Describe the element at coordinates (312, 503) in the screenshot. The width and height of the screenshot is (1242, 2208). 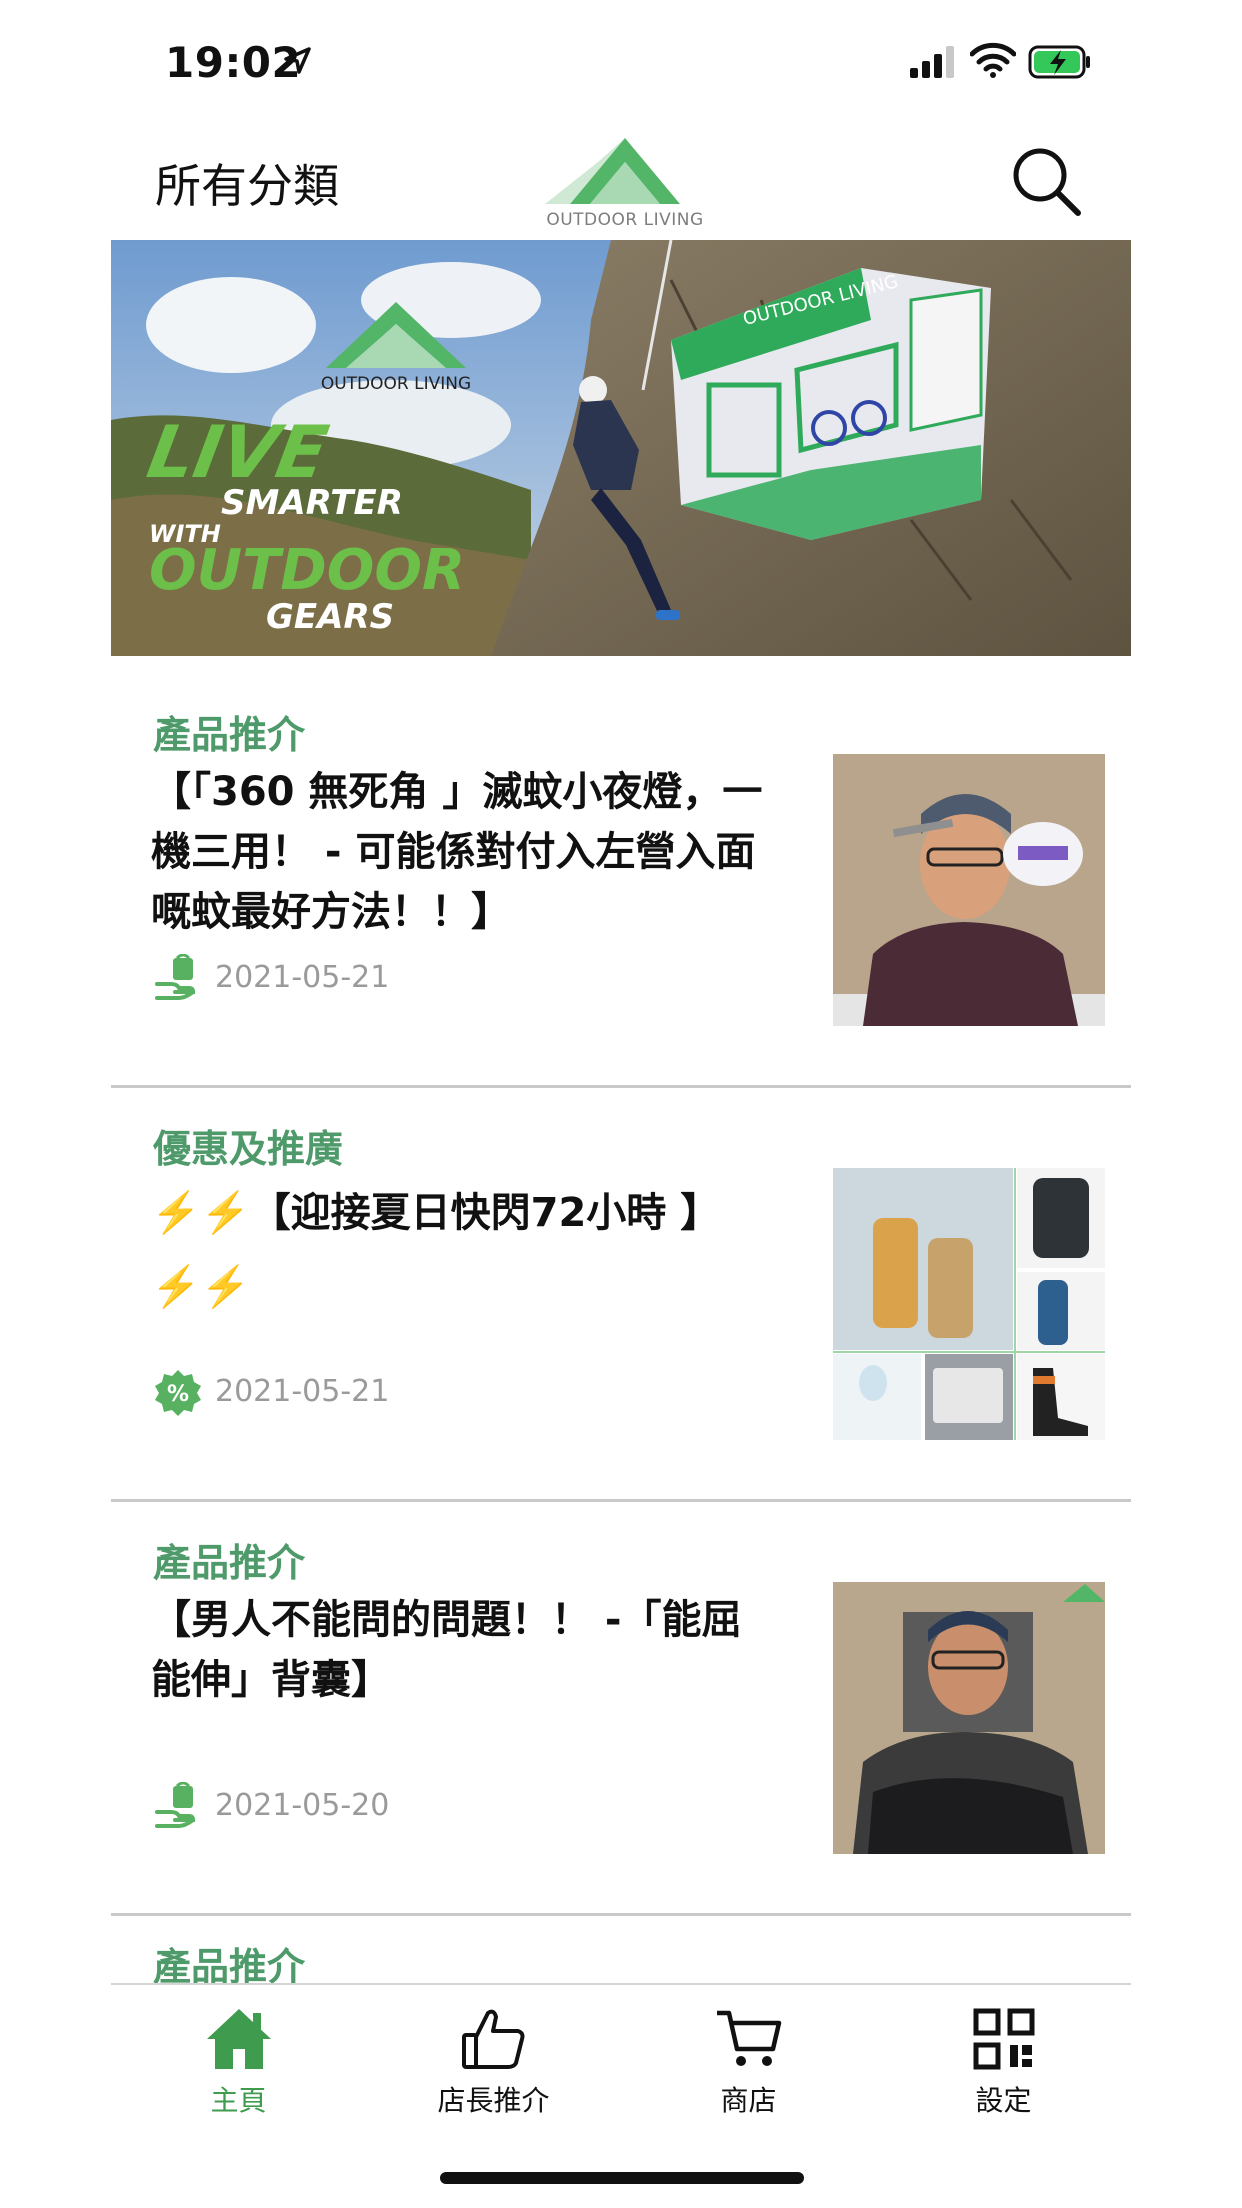
I see `slogan-smarter: SMARTER` at that location.